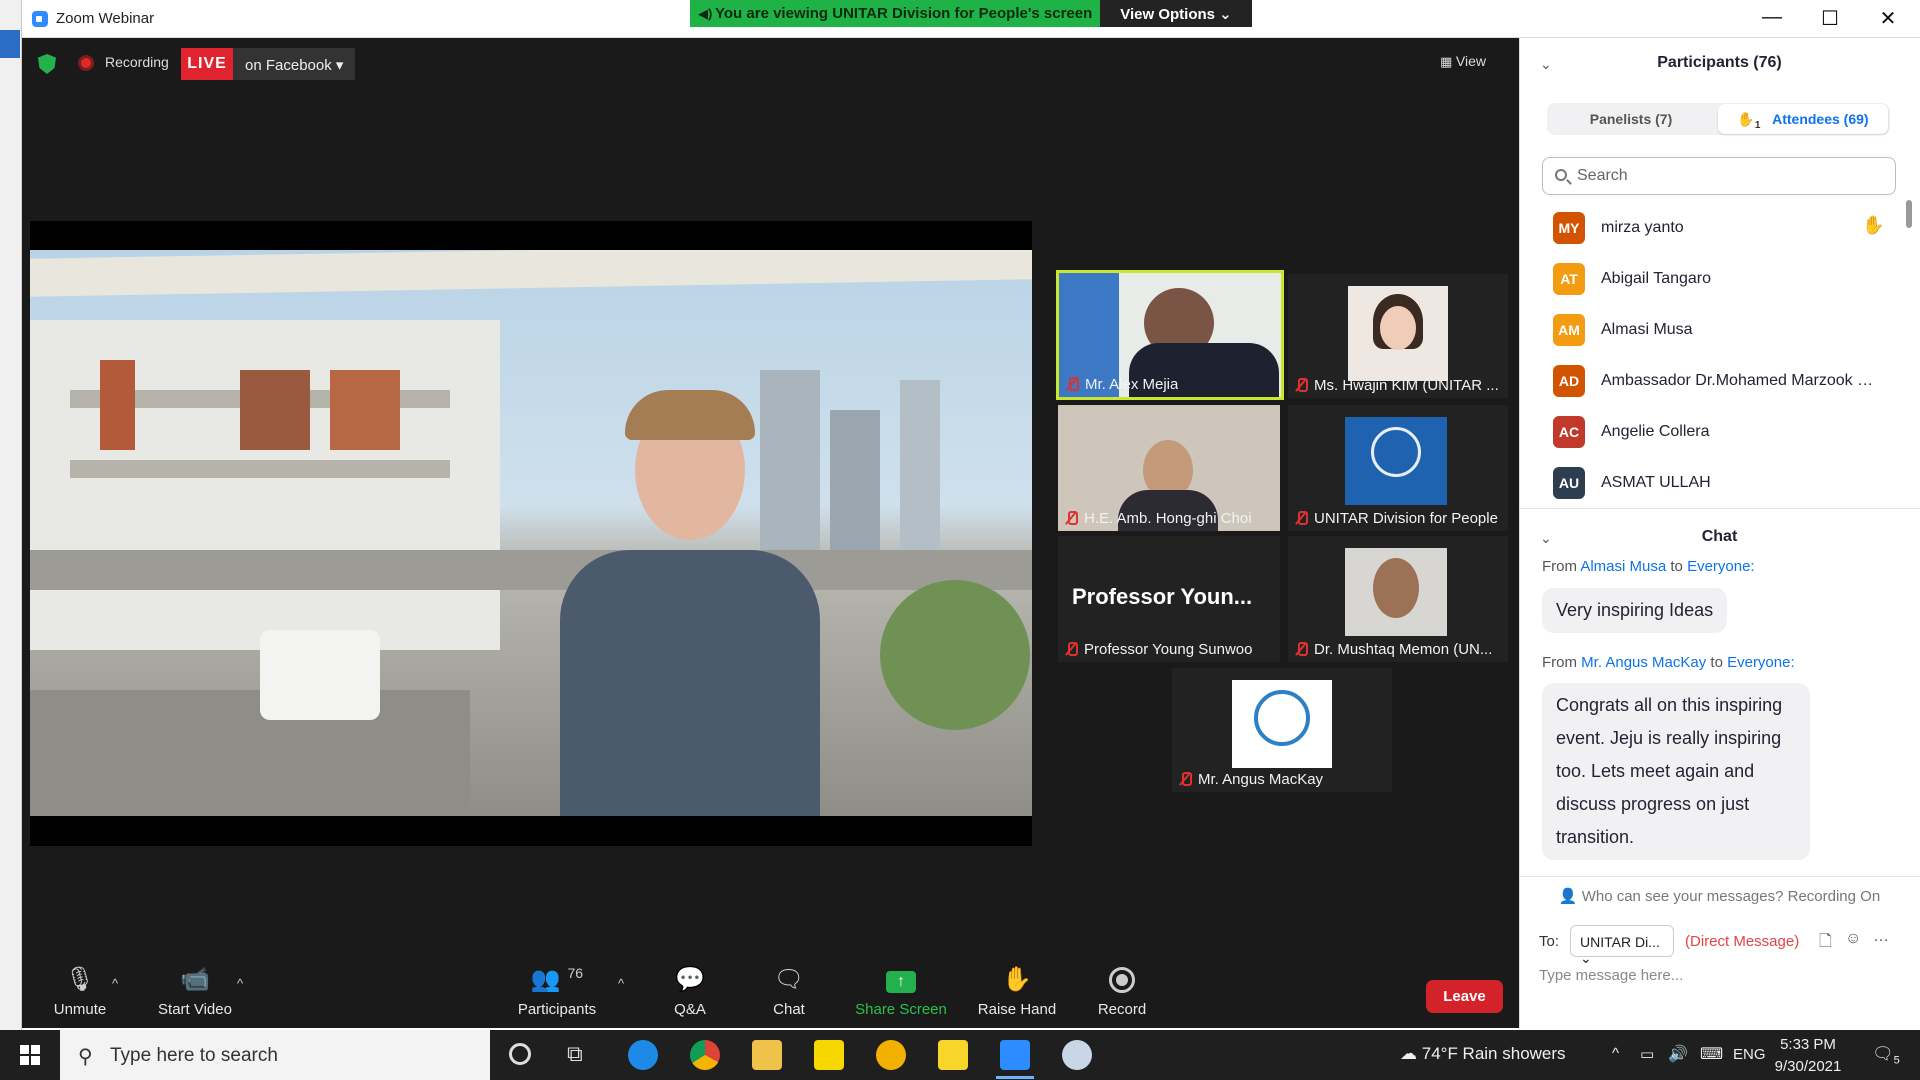  I want to click on close-button: ✕, so click(1888, 19).